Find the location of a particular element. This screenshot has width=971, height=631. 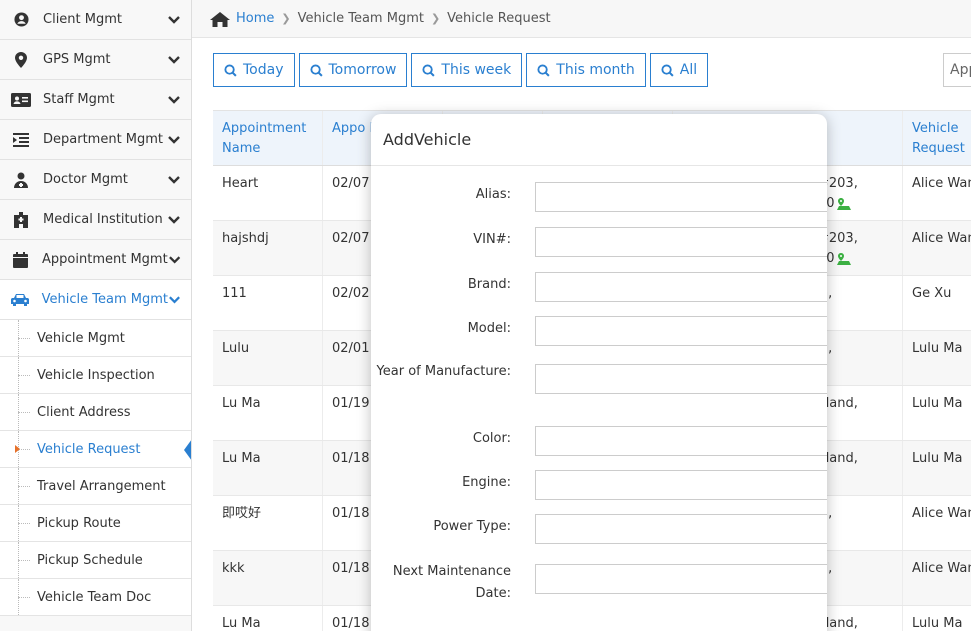

all-button: All is located at coordinates (679, 70).